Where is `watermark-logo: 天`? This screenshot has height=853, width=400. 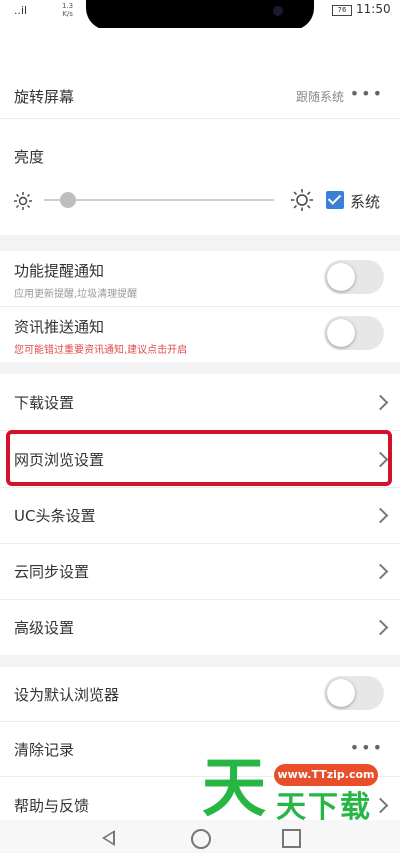 watermark-logo: 天 is located at coordinates (234, 789).